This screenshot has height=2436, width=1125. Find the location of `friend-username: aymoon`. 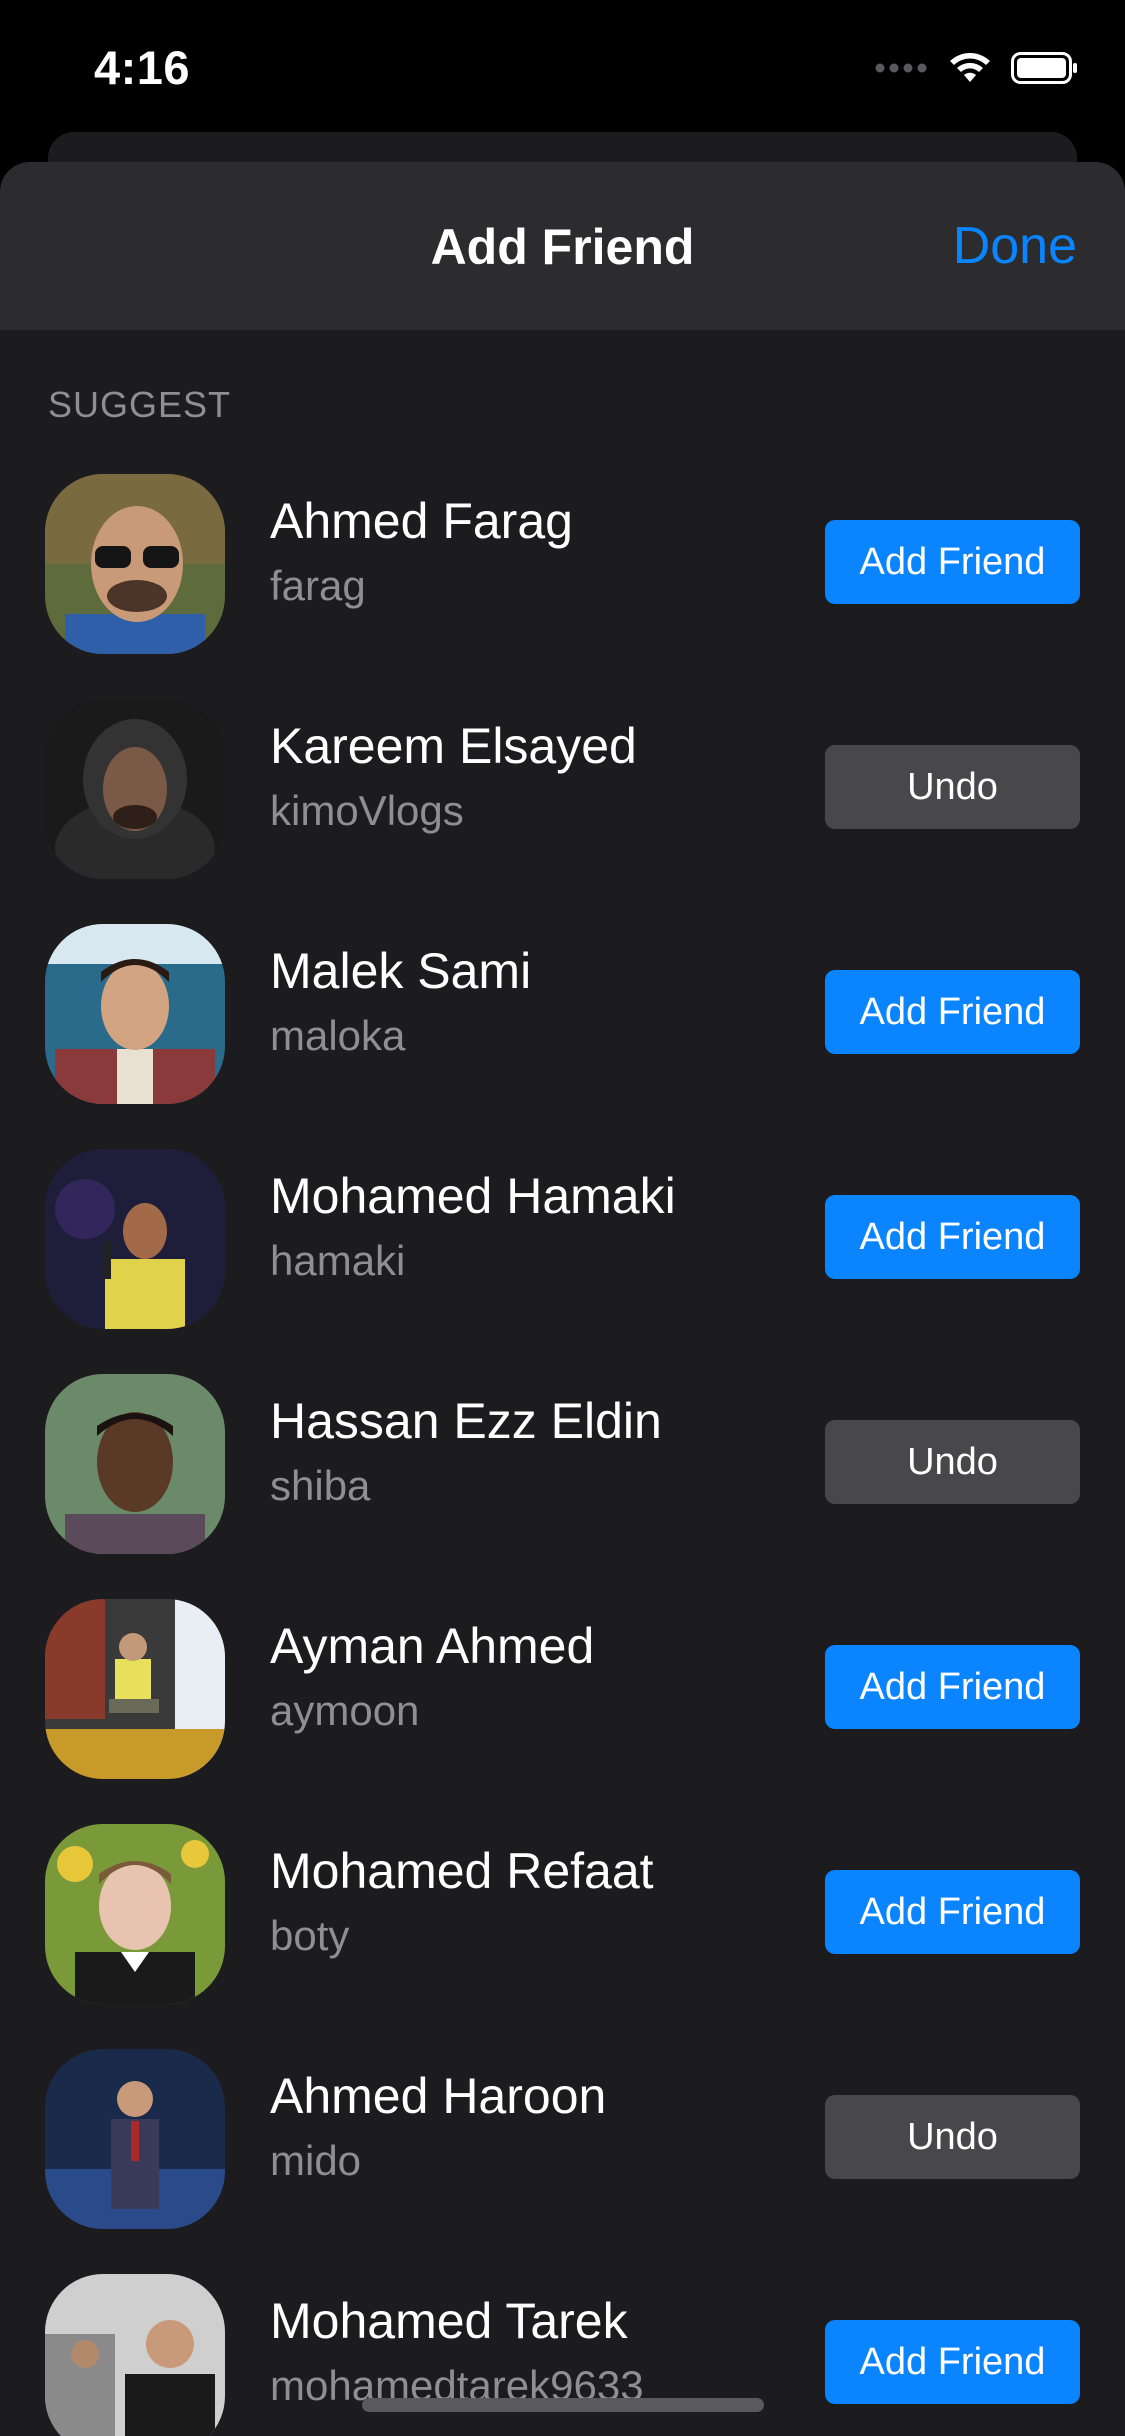

friend-username: aymoon is located at coordinates (345, 1710).